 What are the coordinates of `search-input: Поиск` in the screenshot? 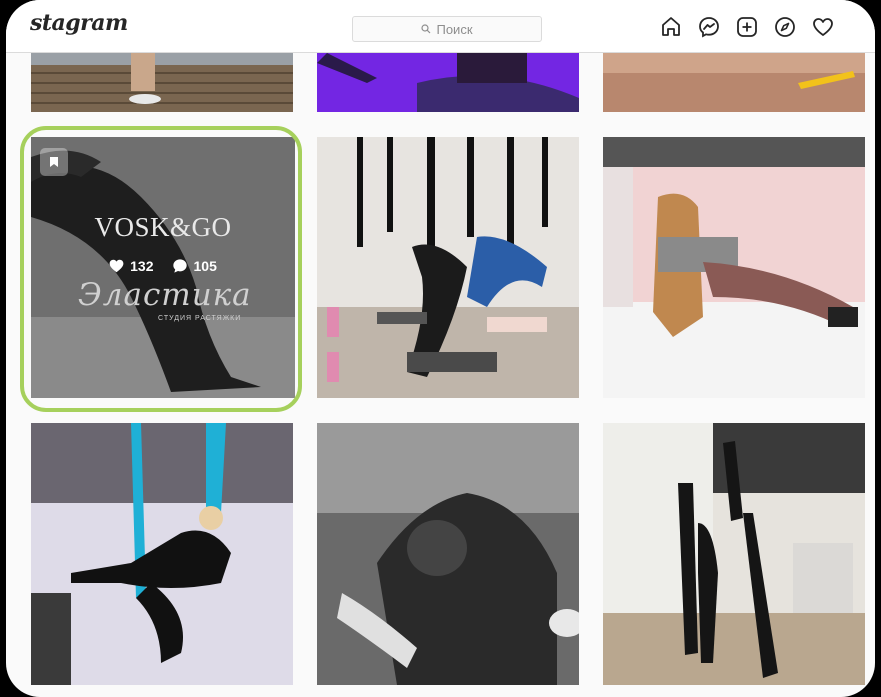 It's located at (447, 29).